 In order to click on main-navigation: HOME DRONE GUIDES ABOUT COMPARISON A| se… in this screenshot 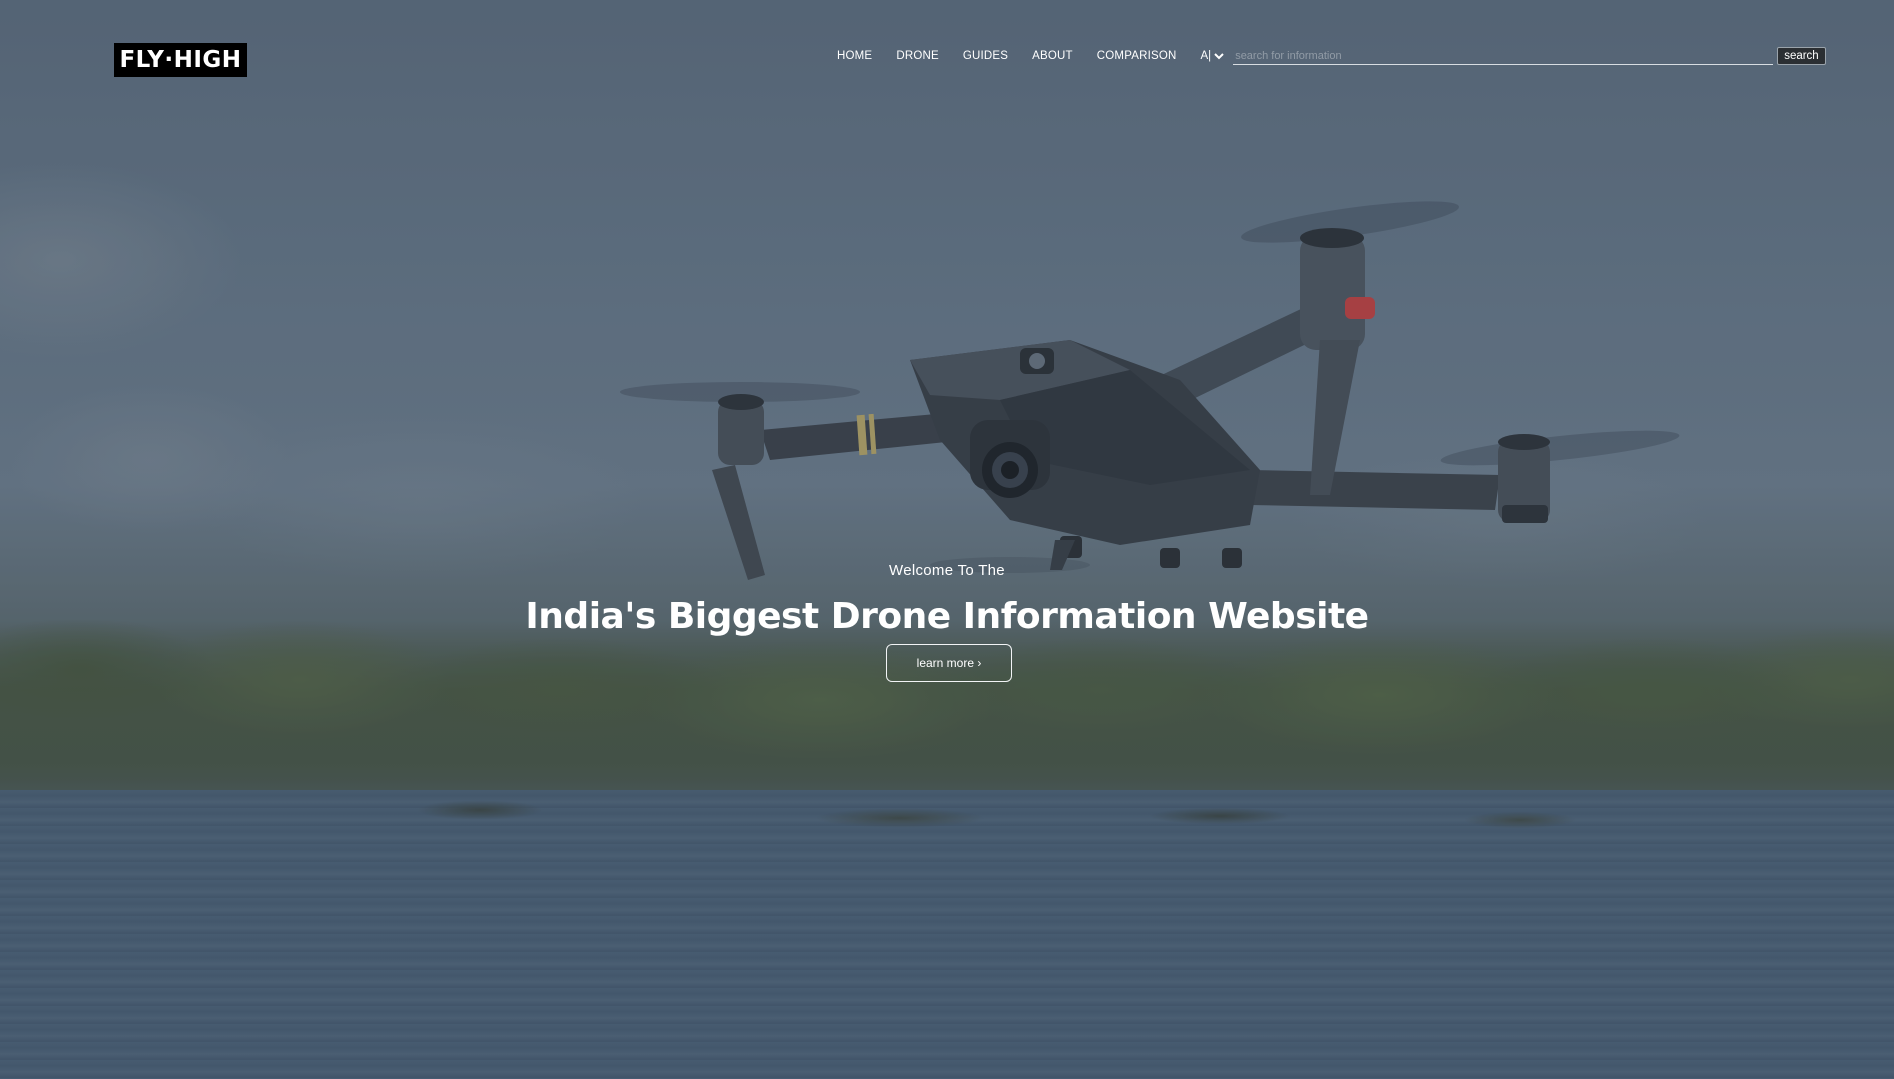, I will do `click(1331, 56)`.